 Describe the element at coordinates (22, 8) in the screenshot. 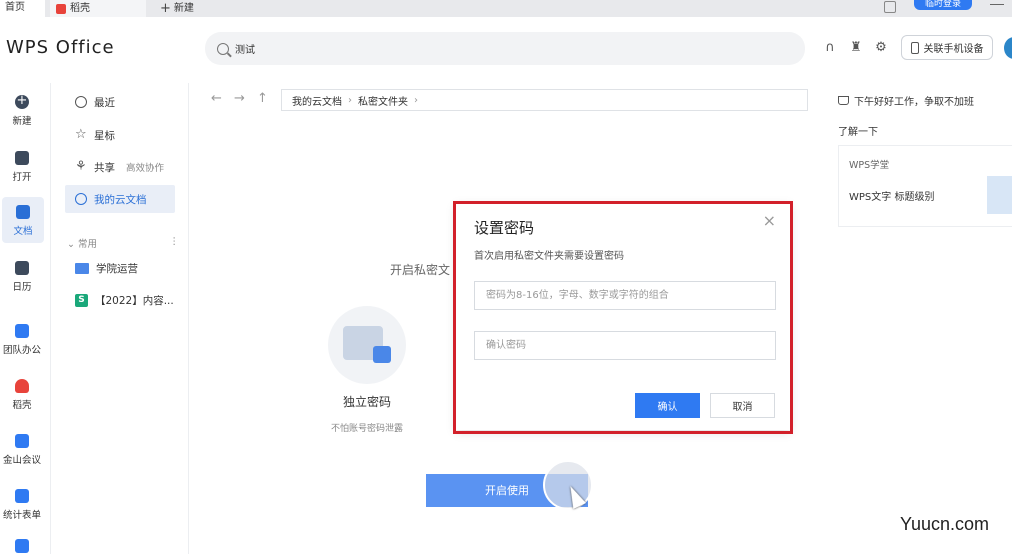

I see `tab-home: 首页` at that location.